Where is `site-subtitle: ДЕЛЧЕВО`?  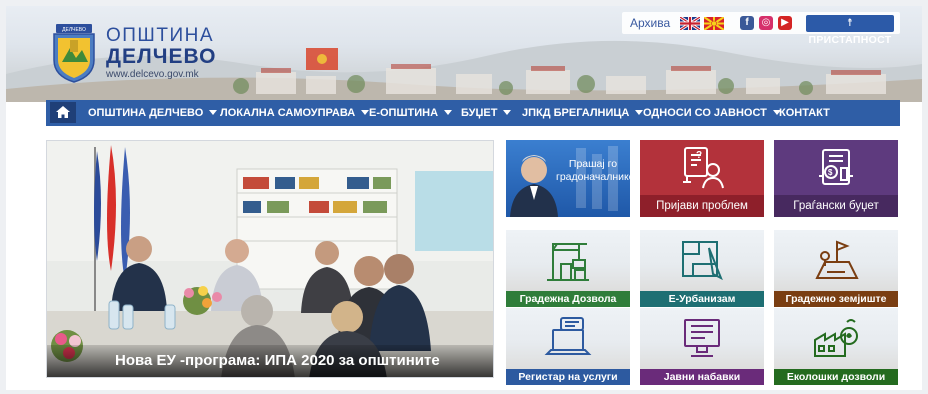
site-subtitle: ДЕЛЧЕВО is located at coordinates (161, 56).